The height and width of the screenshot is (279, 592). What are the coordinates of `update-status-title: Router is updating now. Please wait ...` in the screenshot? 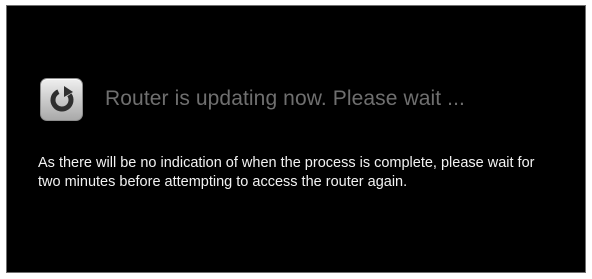 It's located at (285, 98).